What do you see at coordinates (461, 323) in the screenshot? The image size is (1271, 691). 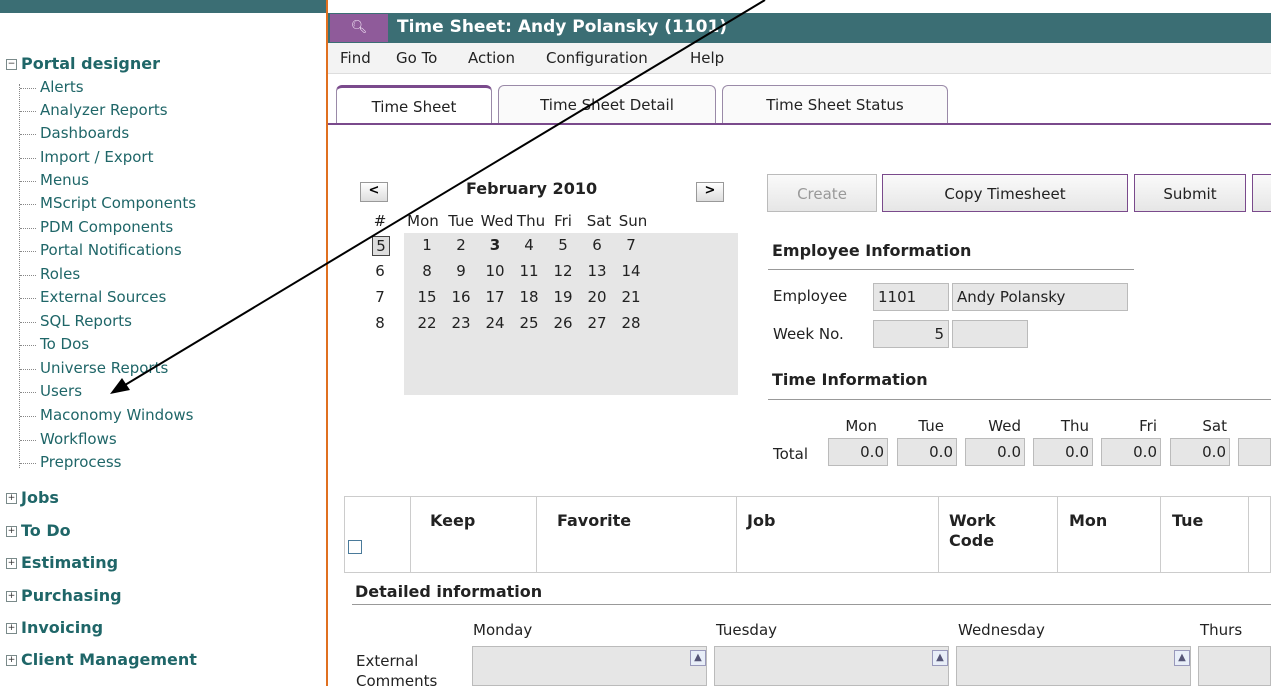 I see `calendar-day: 23` at bounding box center [461, 323].